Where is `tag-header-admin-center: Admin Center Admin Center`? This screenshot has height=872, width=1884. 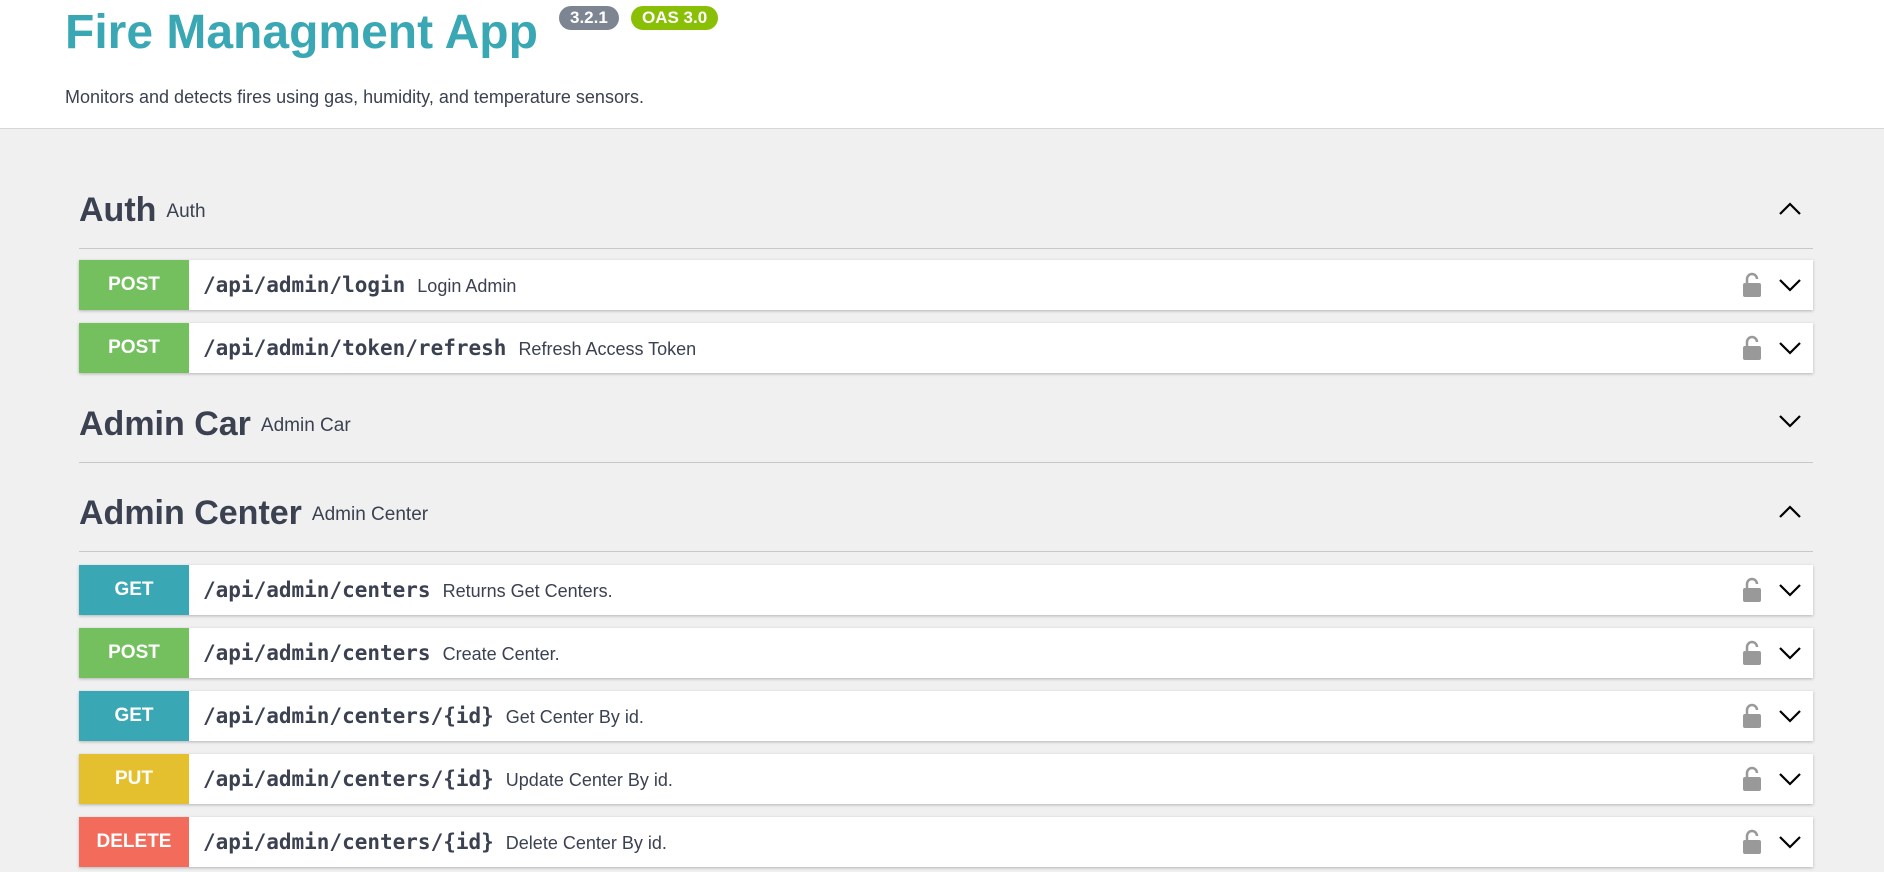 tag-header-admin-center: Admin Center Admin Center is located at coordinates (946, 507).